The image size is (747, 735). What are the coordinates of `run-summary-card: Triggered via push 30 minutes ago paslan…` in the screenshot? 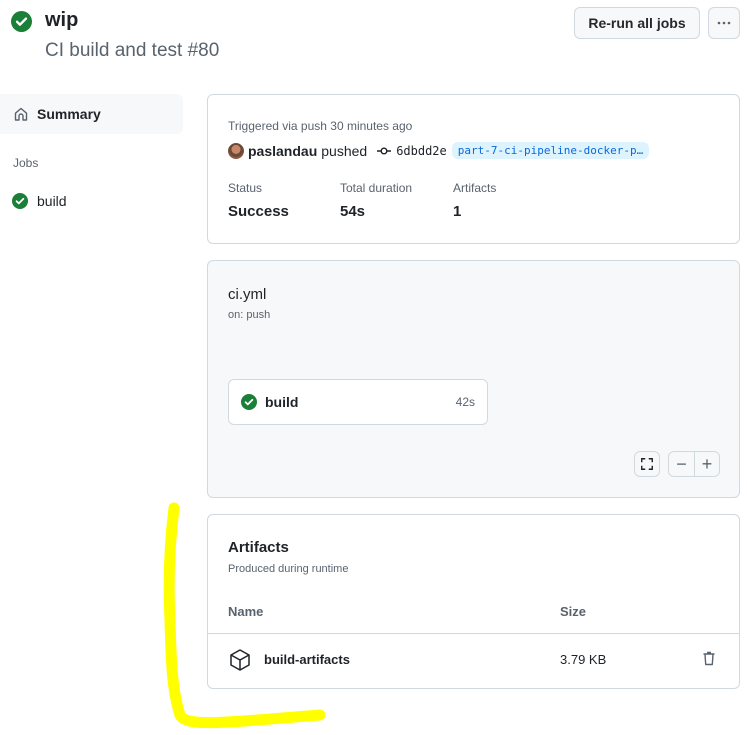 It's located at (473, 169).